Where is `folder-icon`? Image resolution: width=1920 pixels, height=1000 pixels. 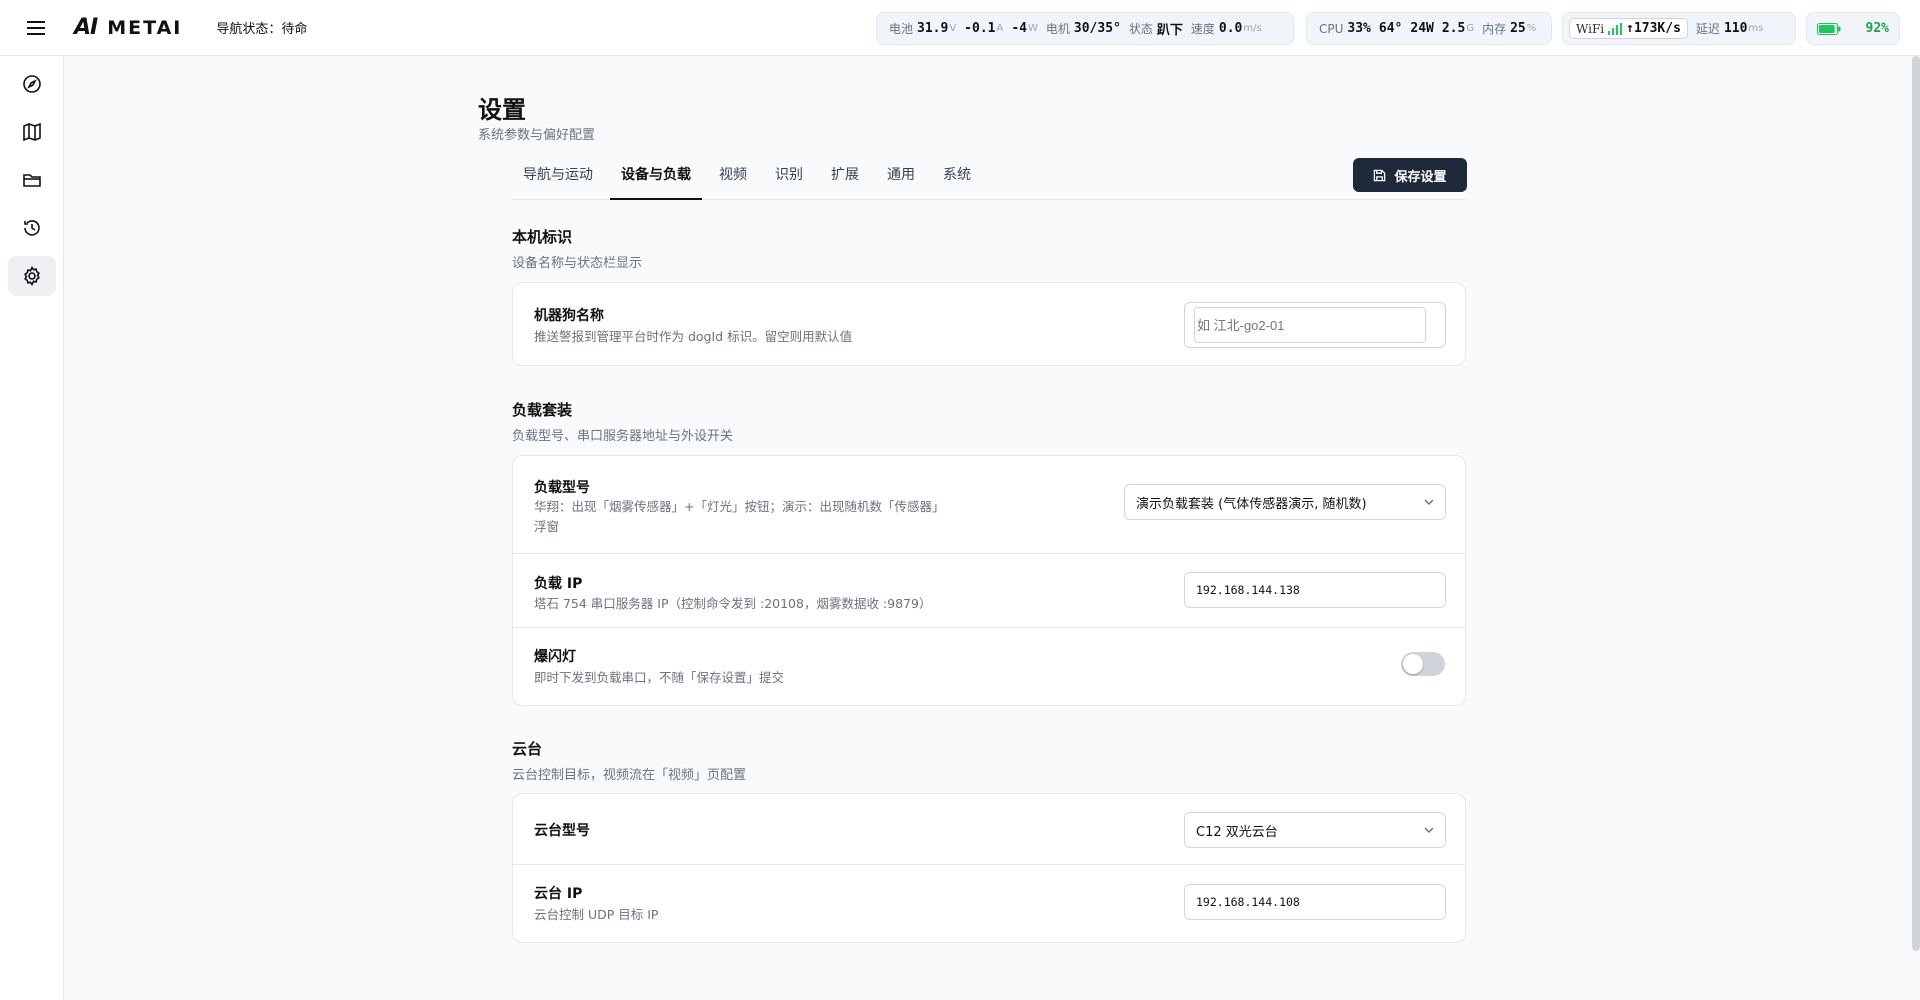
folder-icon is located at coordinates (31, 180).